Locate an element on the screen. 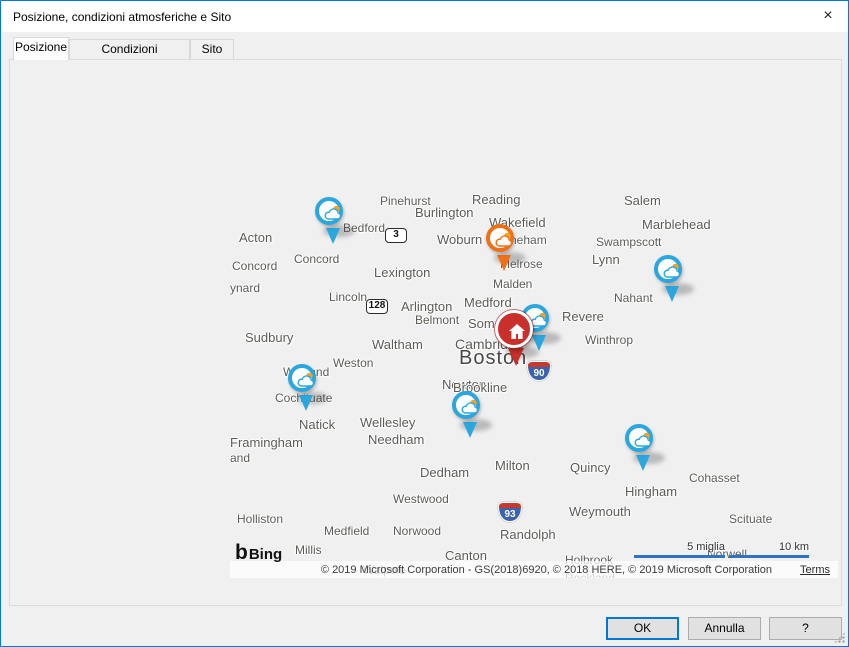 The width and height of the screenshot is (849, 647). scale-bar-km is located at coordinates (769, 556).